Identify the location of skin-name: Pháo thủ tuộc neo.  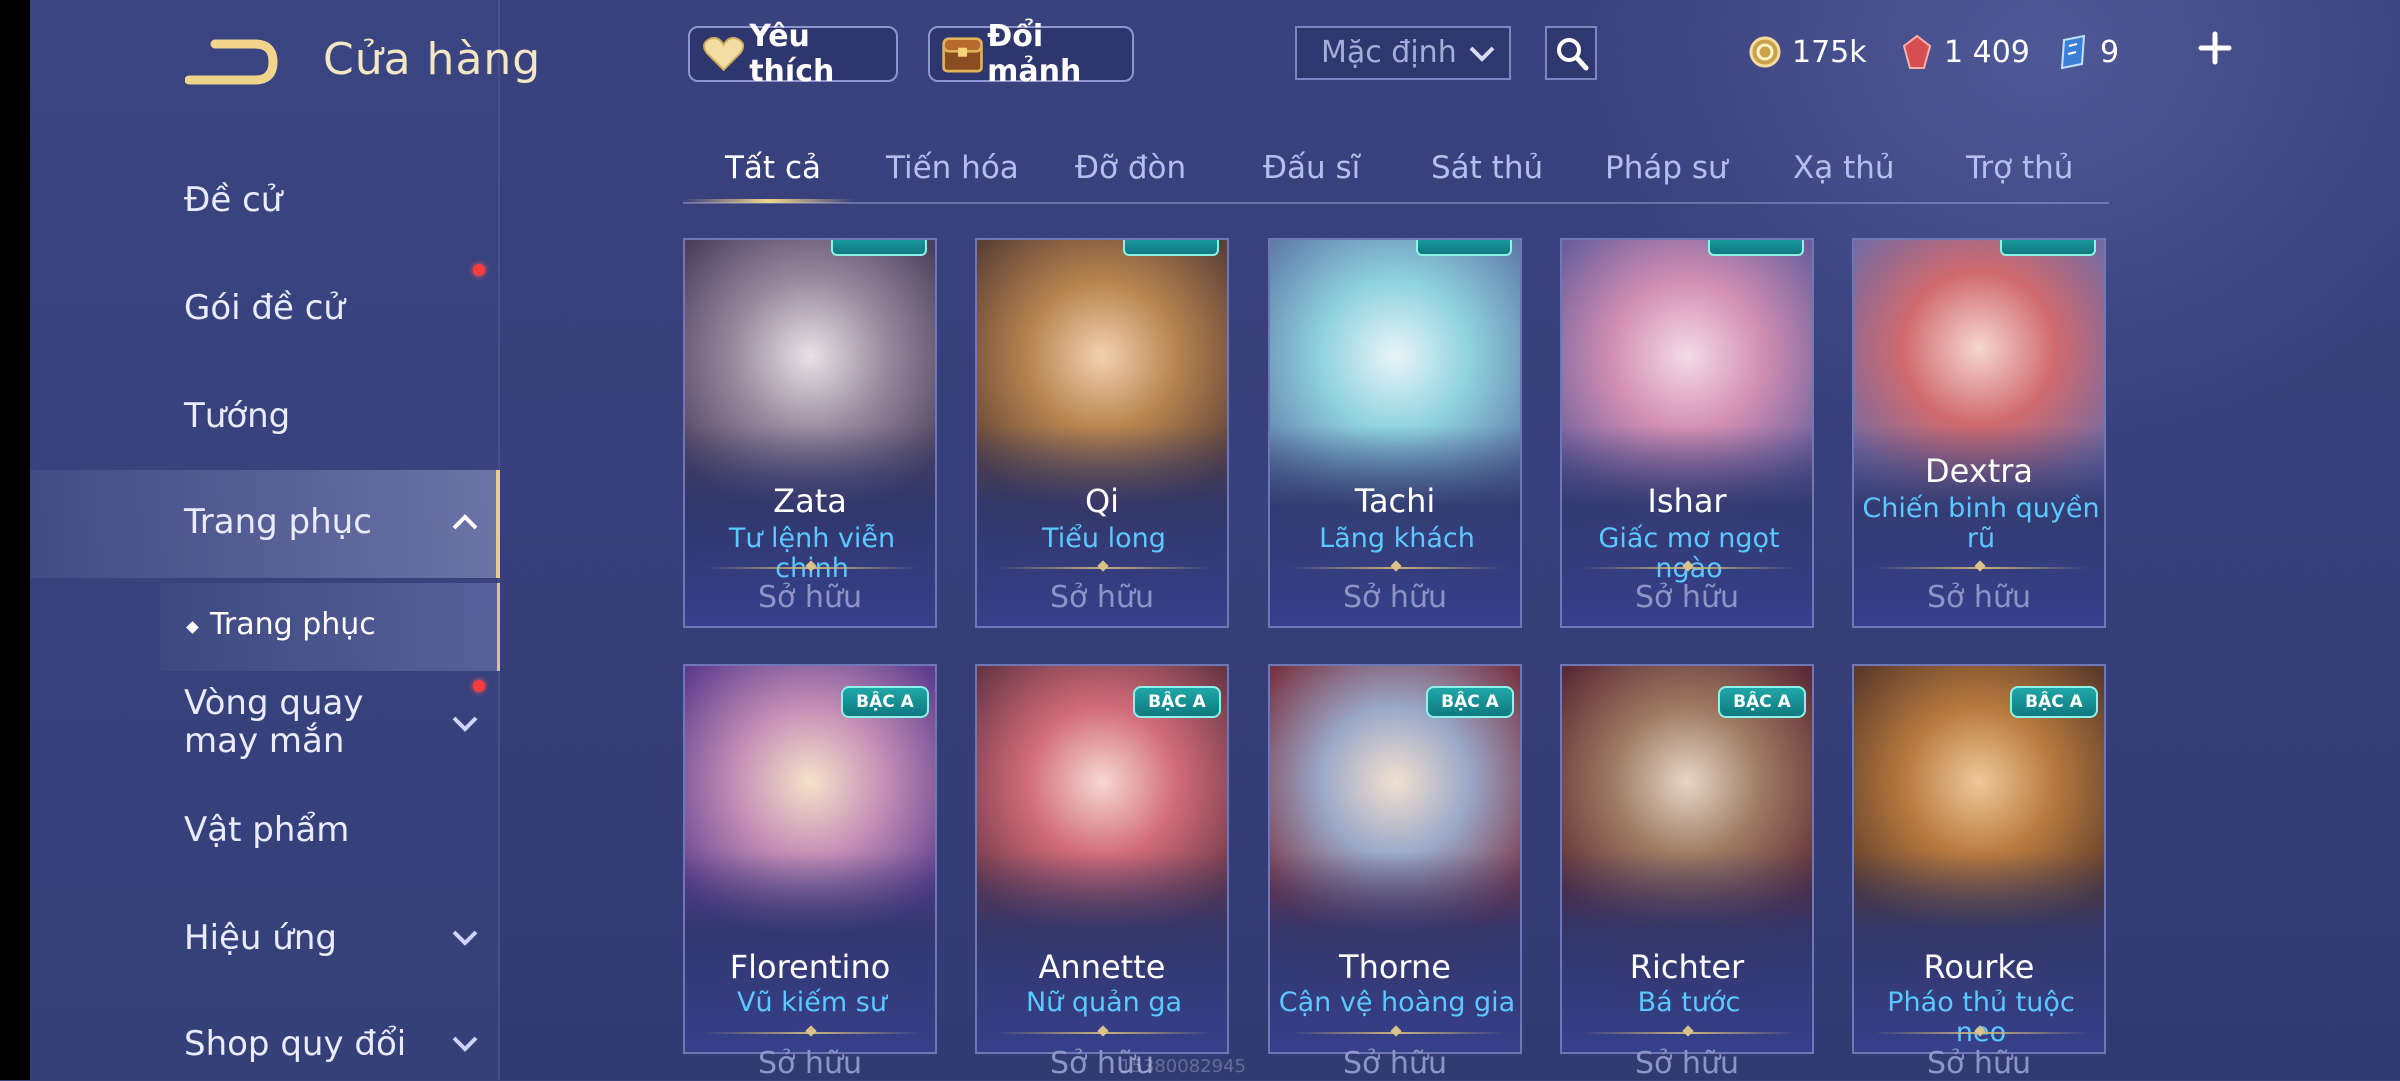
(1981, 1017).